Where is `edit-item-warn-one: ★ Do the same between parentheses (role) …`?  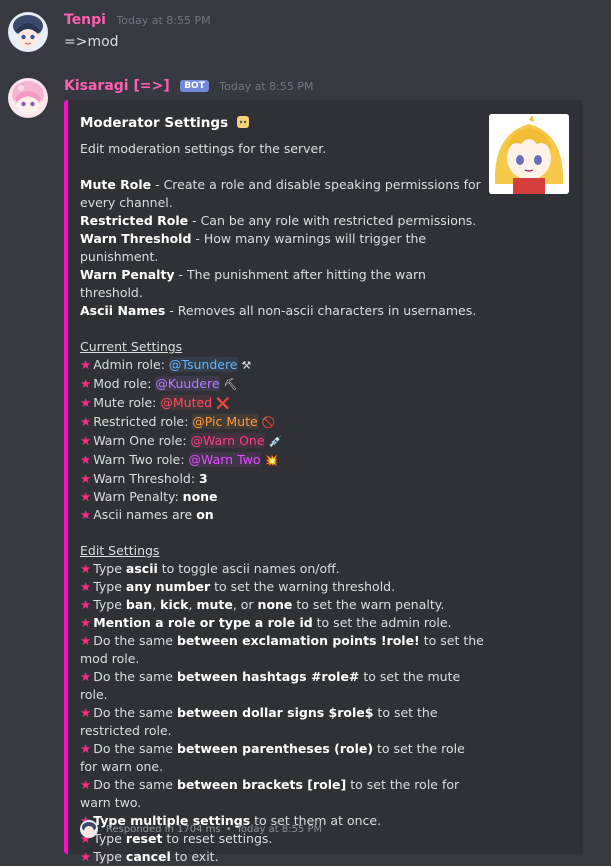
edit-item-warn-one: ★ Do the same between parentheses (role) … is located at coordinates (282, 758).